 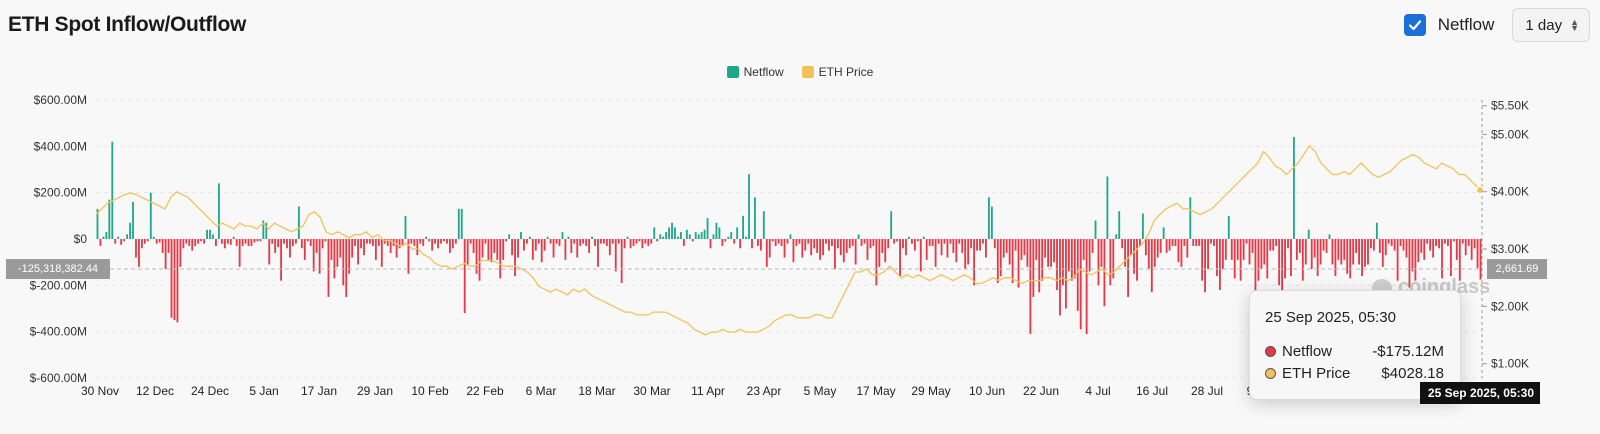 I want to click on x-tick-label: 4 Jul, so click(x=1097, y=391).